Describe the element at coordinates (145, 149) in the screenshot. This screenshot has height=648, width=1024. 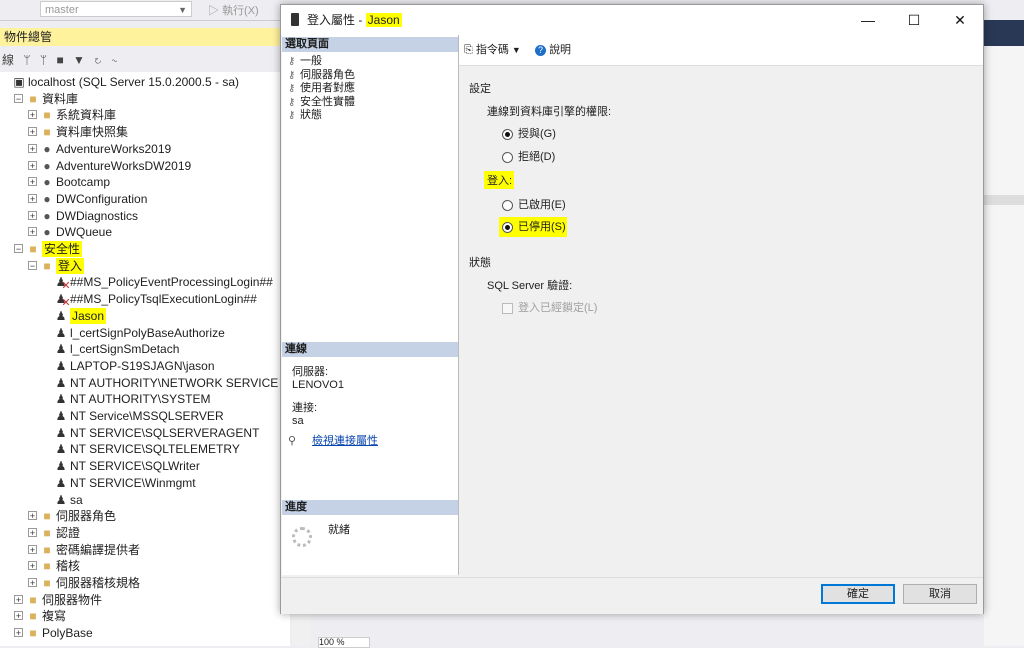
I see `tree-node: + ● AdventureWorks2019` at that location.